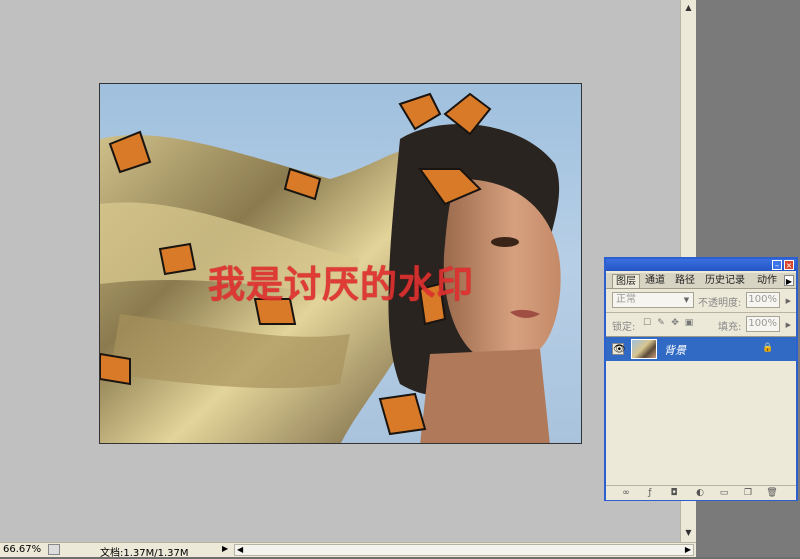  I want to click on fill-field: 100% ▶, so click(768, 324).